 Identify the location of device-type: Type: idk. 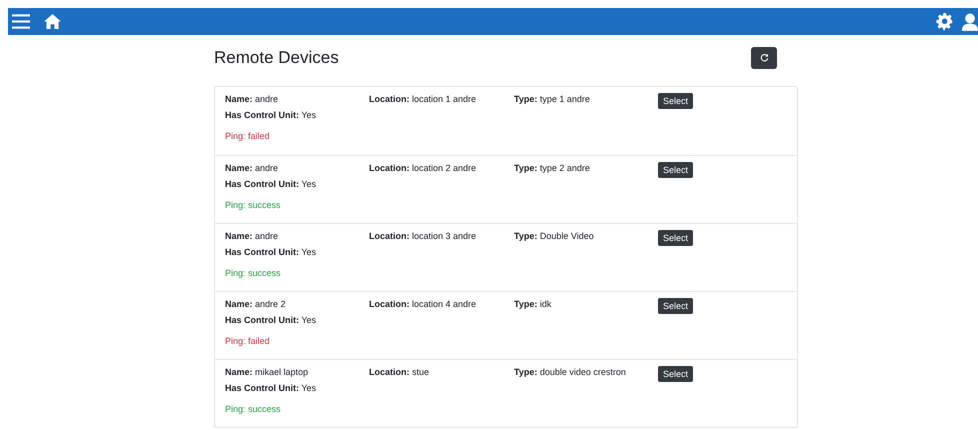
(533, 304).